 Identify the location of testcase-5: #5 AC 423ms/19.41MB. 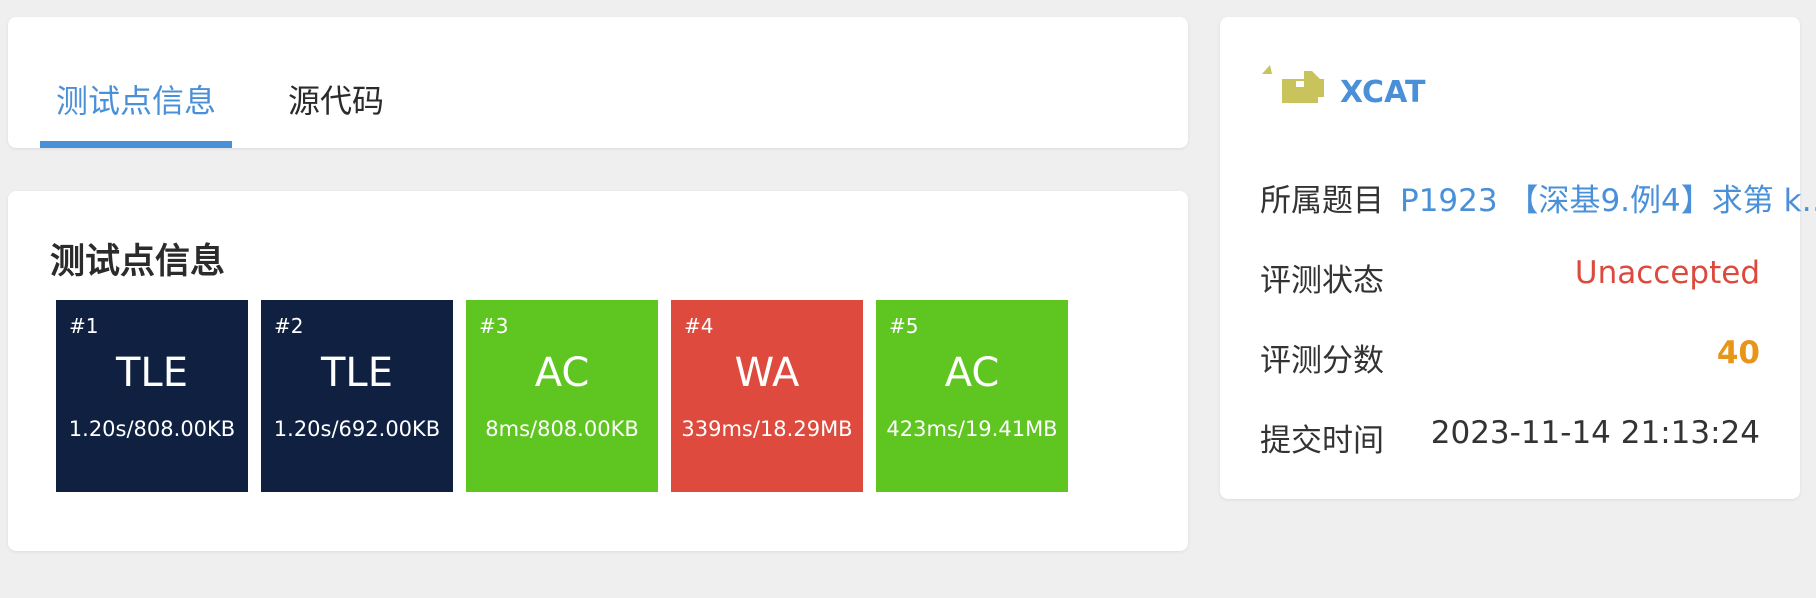
(972, 396).